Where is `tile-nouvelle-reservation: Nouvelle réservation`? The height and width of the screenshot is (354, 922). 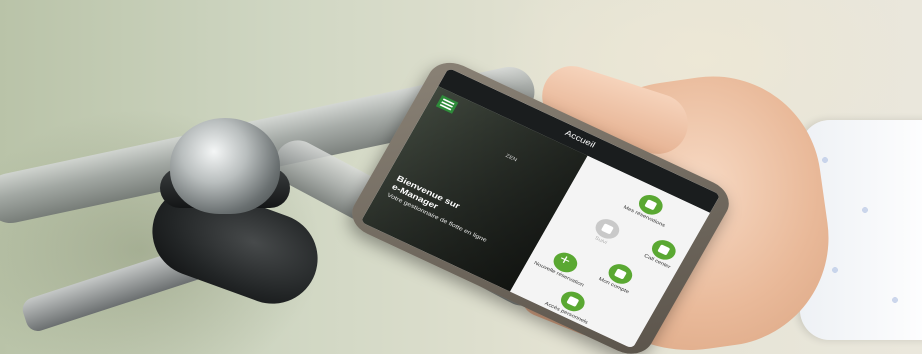 tile-nouvelle-reservation: Nouvelle réservation is located at coordinates (563, 266).